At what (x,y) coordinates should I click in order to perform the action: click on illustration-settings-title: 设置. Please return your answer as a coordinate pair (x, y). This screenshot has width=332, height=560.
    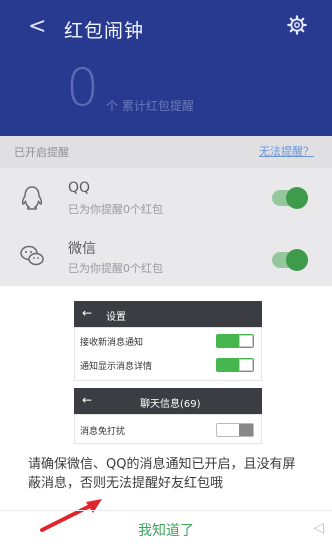
    Looking at the image, I should click on (116, 317).